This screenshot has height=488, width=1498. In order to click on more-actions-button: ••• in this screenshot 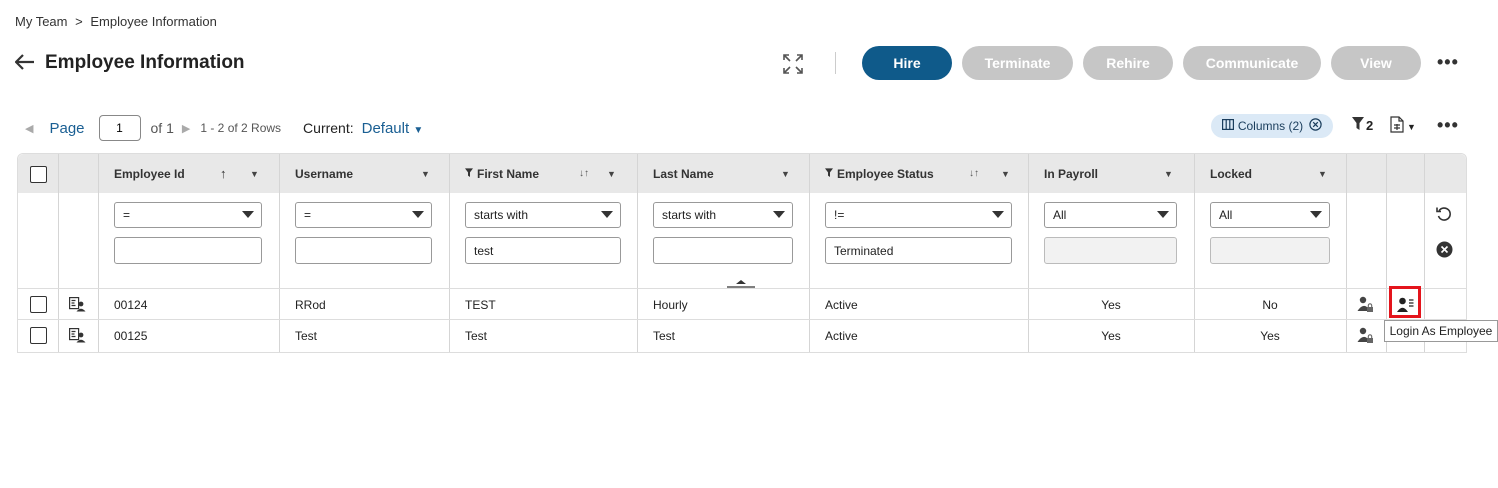, I will do `click(1448, 62)`.